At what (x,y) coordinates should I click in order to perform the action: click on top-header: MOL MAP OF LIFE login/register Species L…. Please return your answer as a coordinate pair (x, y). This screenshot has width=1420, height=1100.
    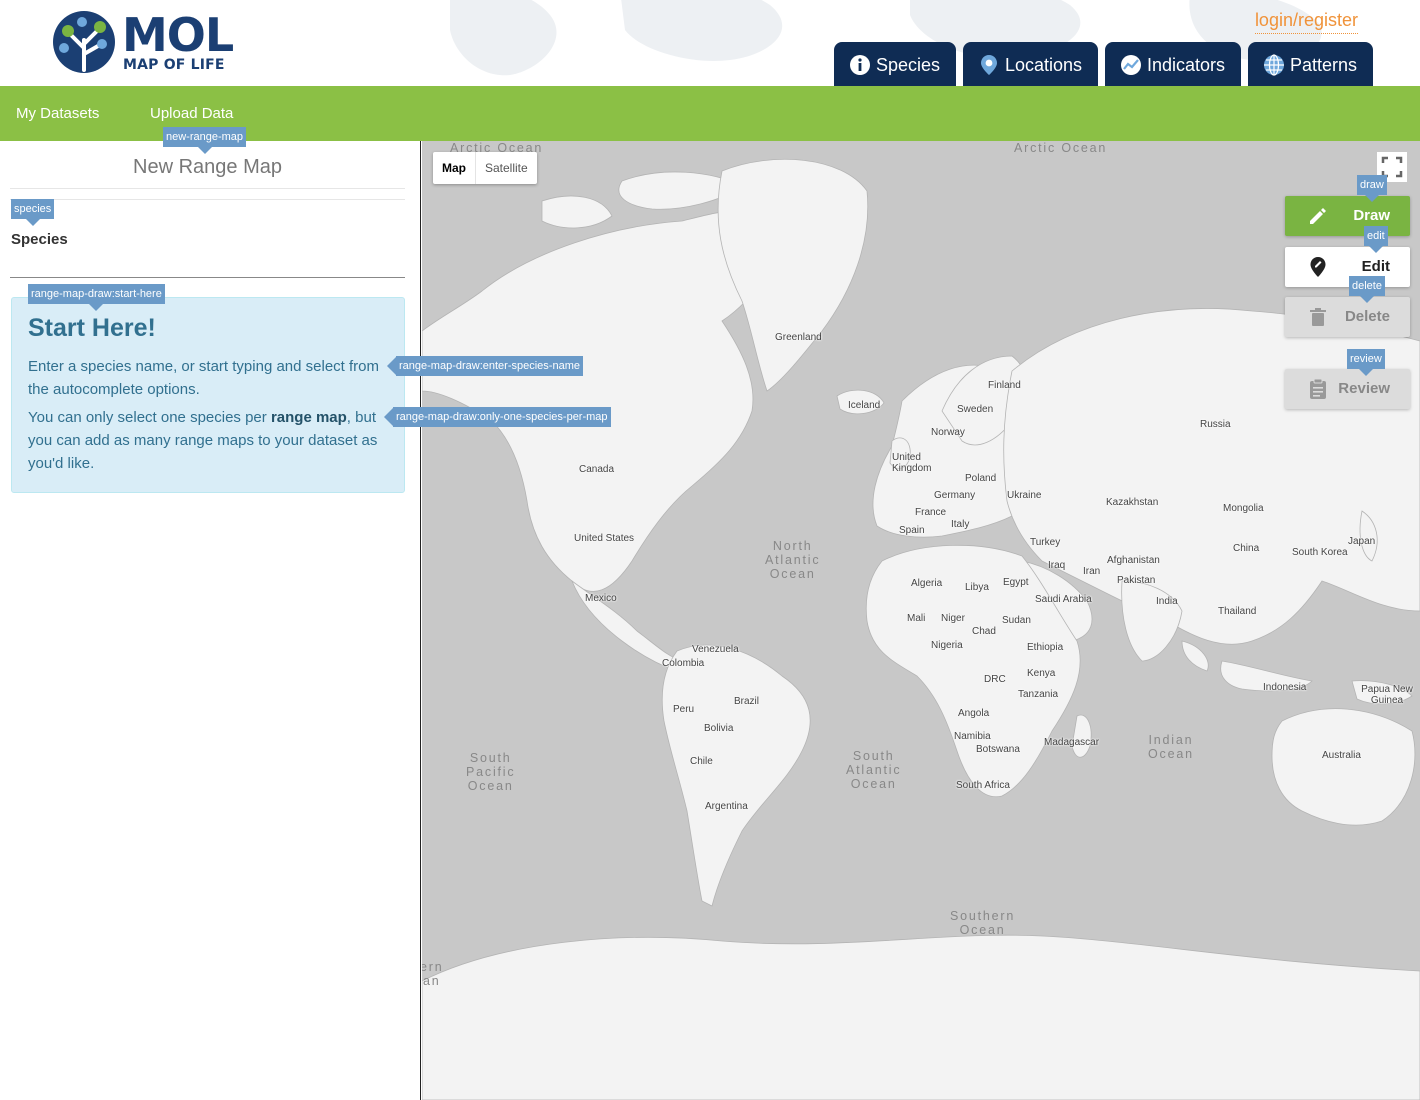
    Looking at the image, I should click on (710, 43).